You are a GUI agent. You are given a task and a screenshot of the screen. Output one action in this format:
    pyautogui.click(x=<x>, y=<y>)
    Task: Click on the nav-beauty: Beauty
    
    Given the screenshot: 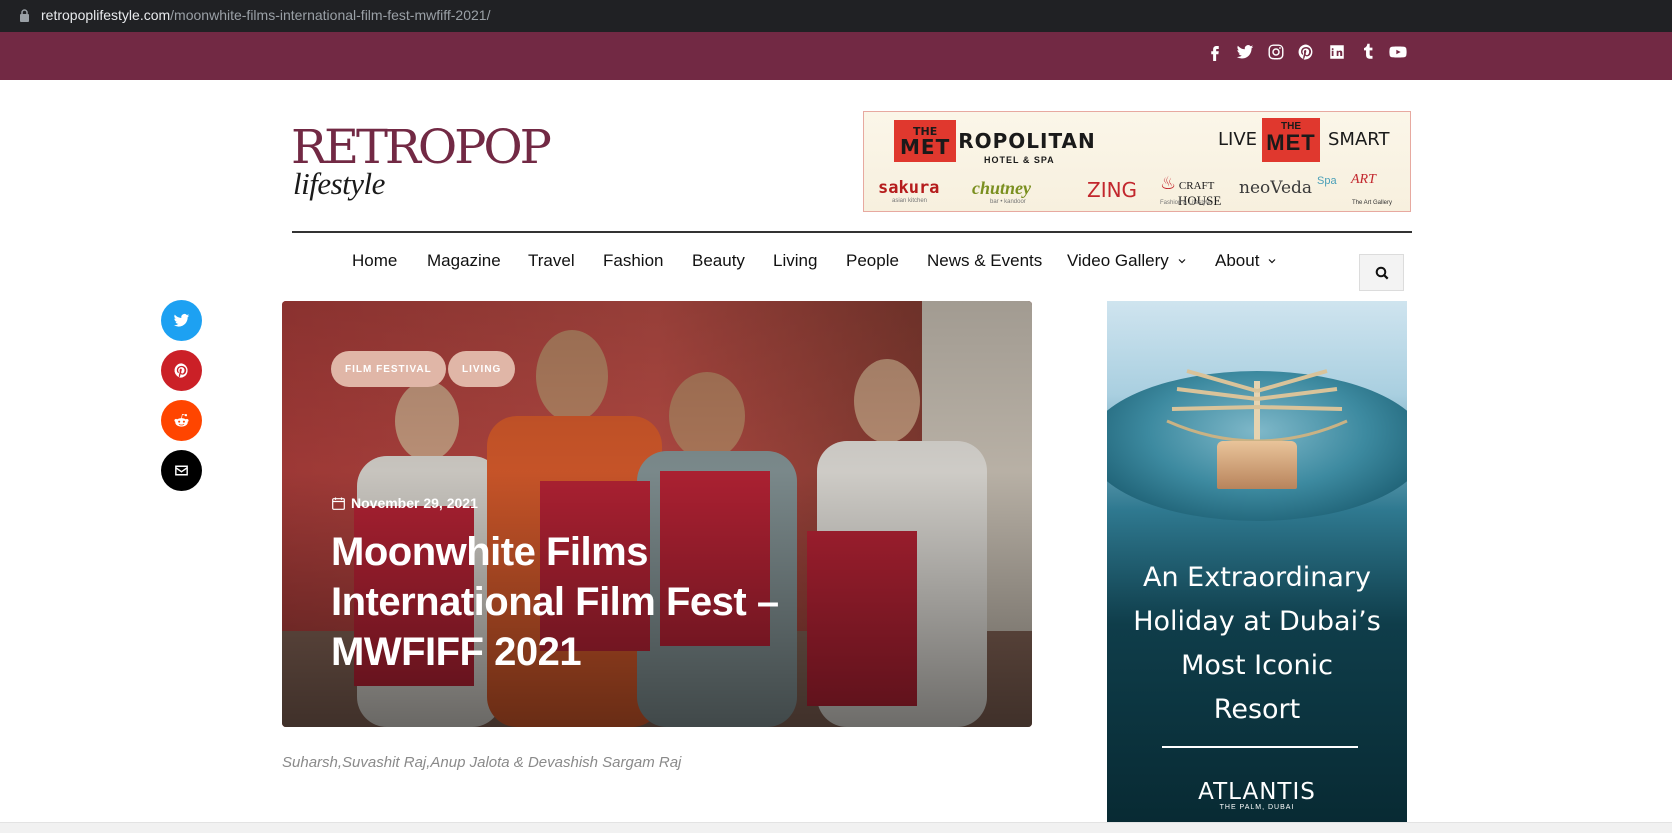 What is the action you would take?
    pyautogui.click(x=718, y=261)
    